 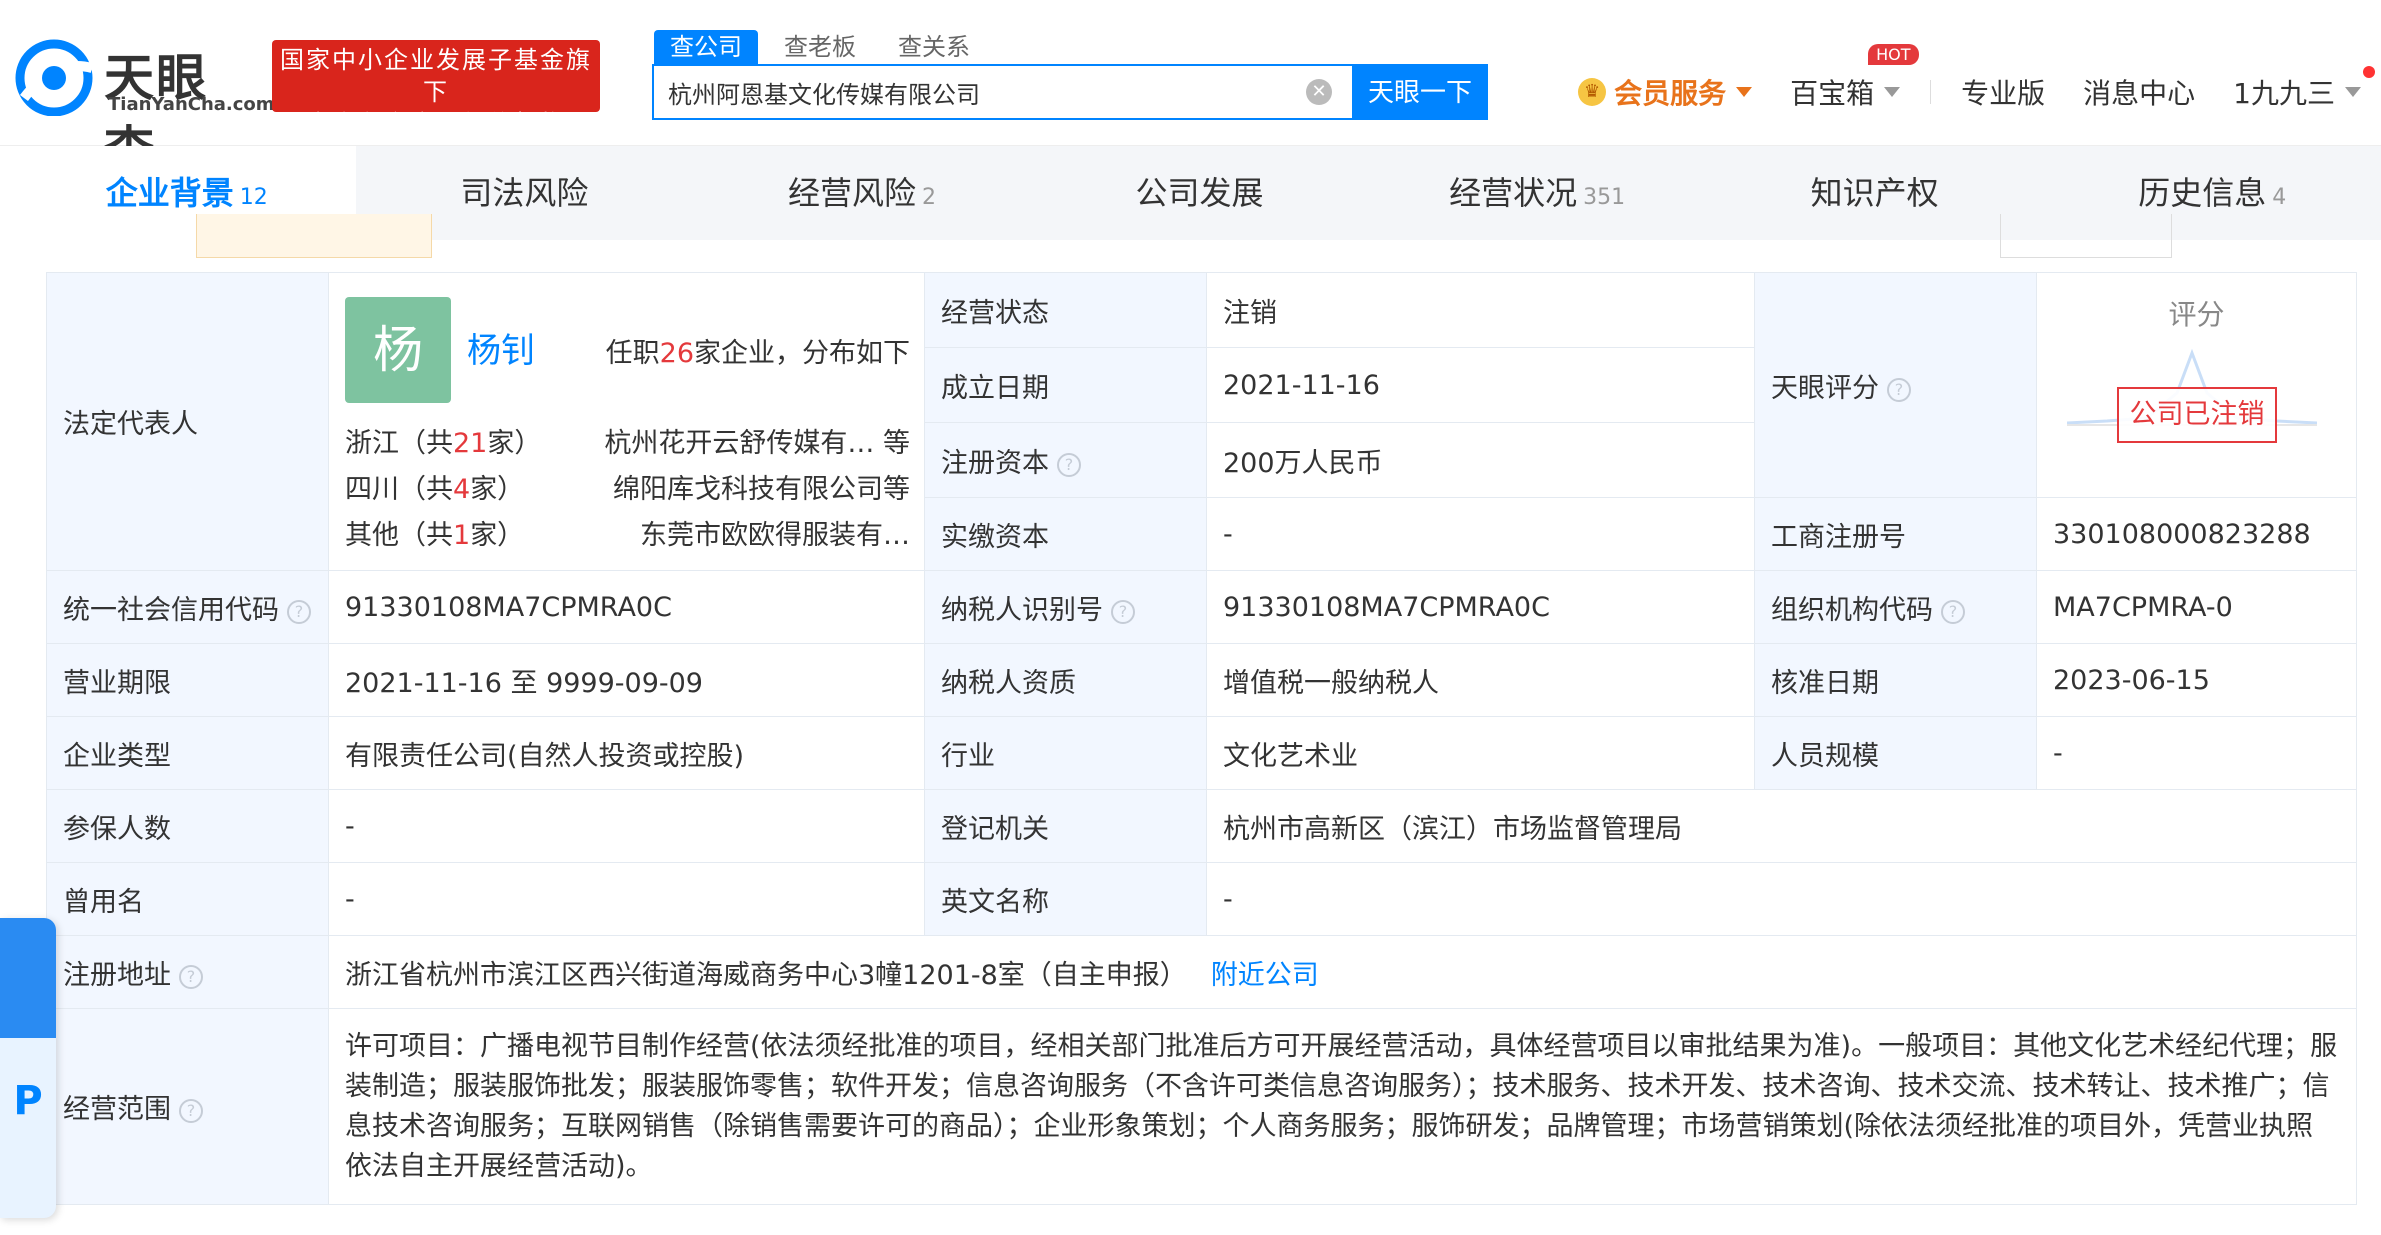 I want to click on dist-company: 绵阳库戈科技有限公司等, so click(x=761, y=489).